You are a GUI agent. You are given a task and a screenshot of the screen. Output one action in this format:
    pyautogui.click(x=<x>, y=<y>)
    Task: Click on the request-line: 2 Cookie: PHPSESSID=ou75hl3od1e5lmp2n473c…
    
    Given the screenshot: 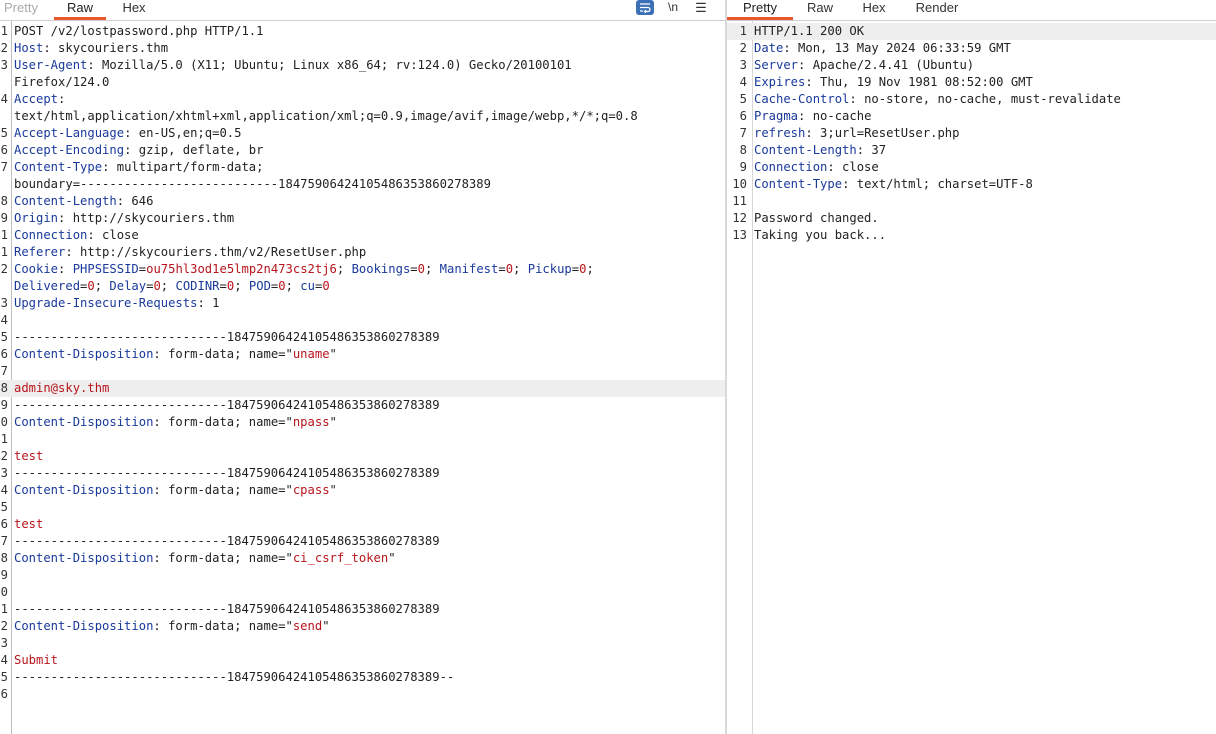 What is the action you would take?
    pyautogui.click(x=363, y=269)
    